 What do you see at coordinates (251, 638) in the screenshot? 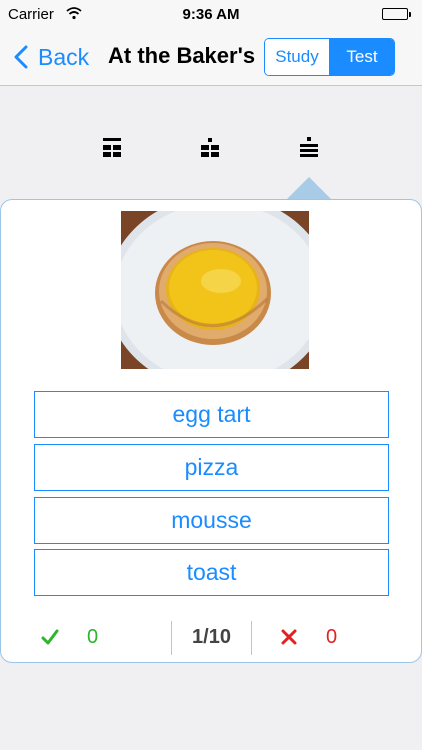
I see `divider` at bounding box center [251, 638].